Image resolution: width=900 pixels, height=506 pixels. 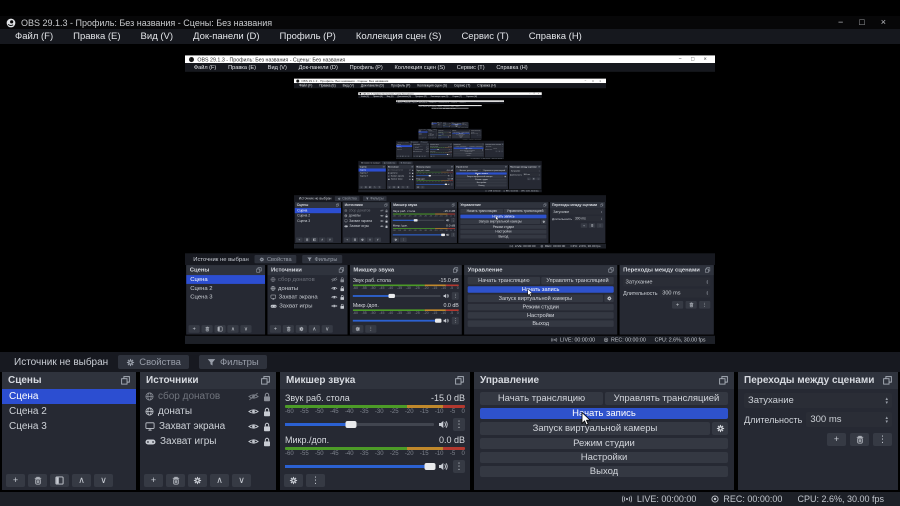 What do you see at coordinates (859, 439) in the screenshot?
I see `remove-transition-button` at bounding box center [859, 439].